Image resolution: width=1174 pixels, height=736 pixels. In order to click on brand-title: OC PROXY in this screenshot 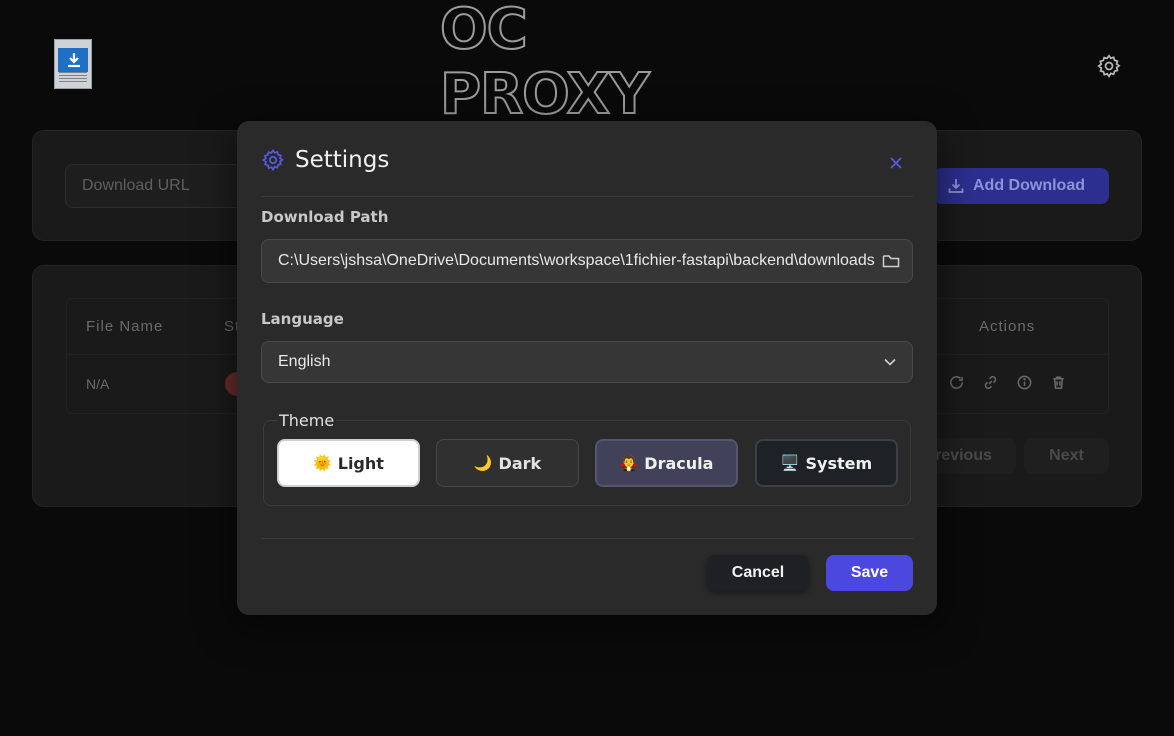, I will do `click(545, 64)`.